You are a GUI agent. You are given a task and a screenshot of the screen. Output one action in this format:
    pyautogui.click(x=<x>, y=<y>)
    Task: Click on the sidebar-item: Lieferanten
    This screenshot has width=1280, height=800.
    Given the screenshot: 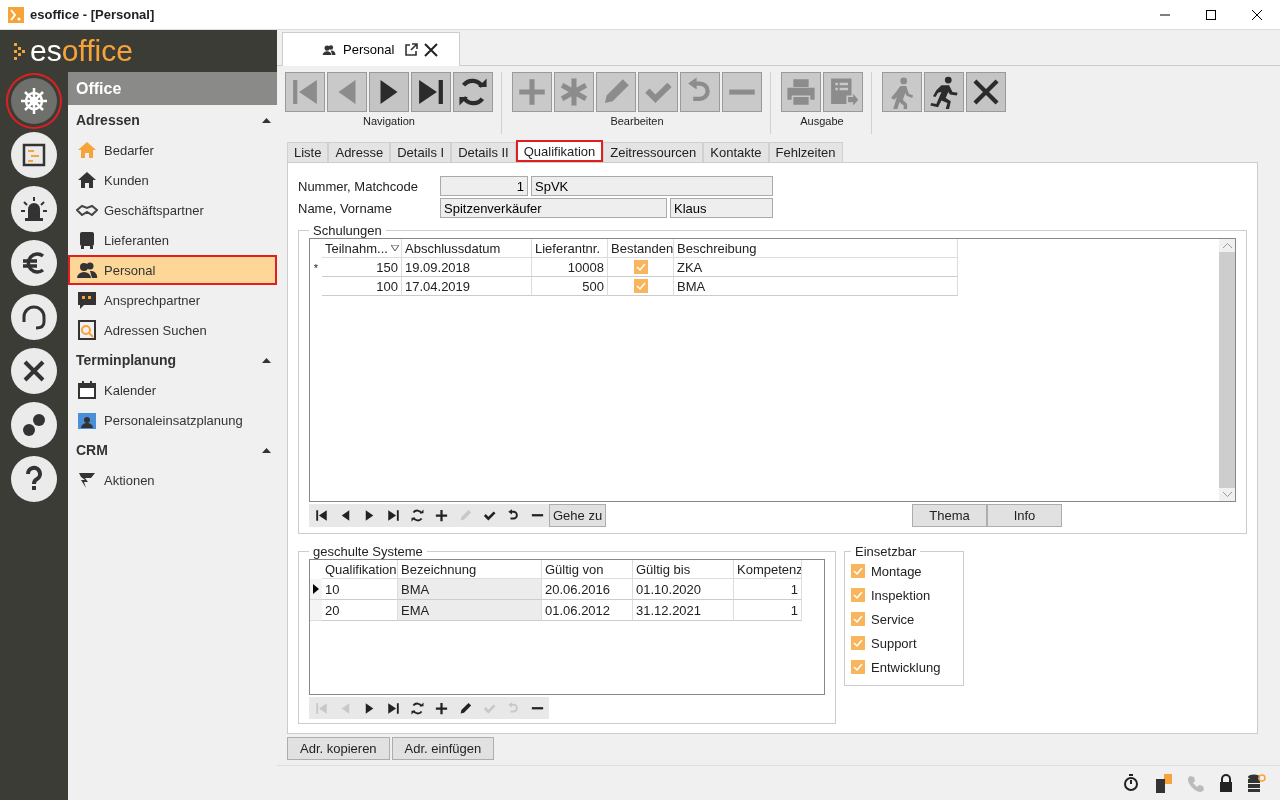 What is the action you would take?
    pyautogui.click(x=172, y=240)
    